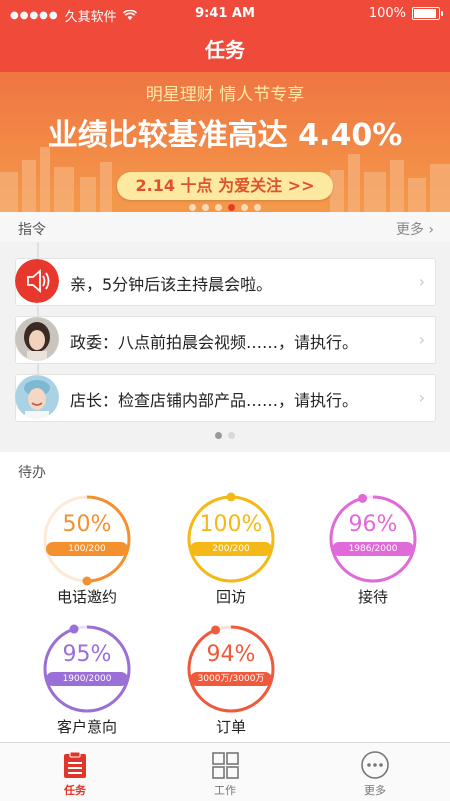 Image resolution: width=450 pixels, height=801 pixels. Describe the element at coordinates (225, 186) in the screenshot. I see `banner-cta-button: 2.14 十点 为爱关注 >>` at that location.